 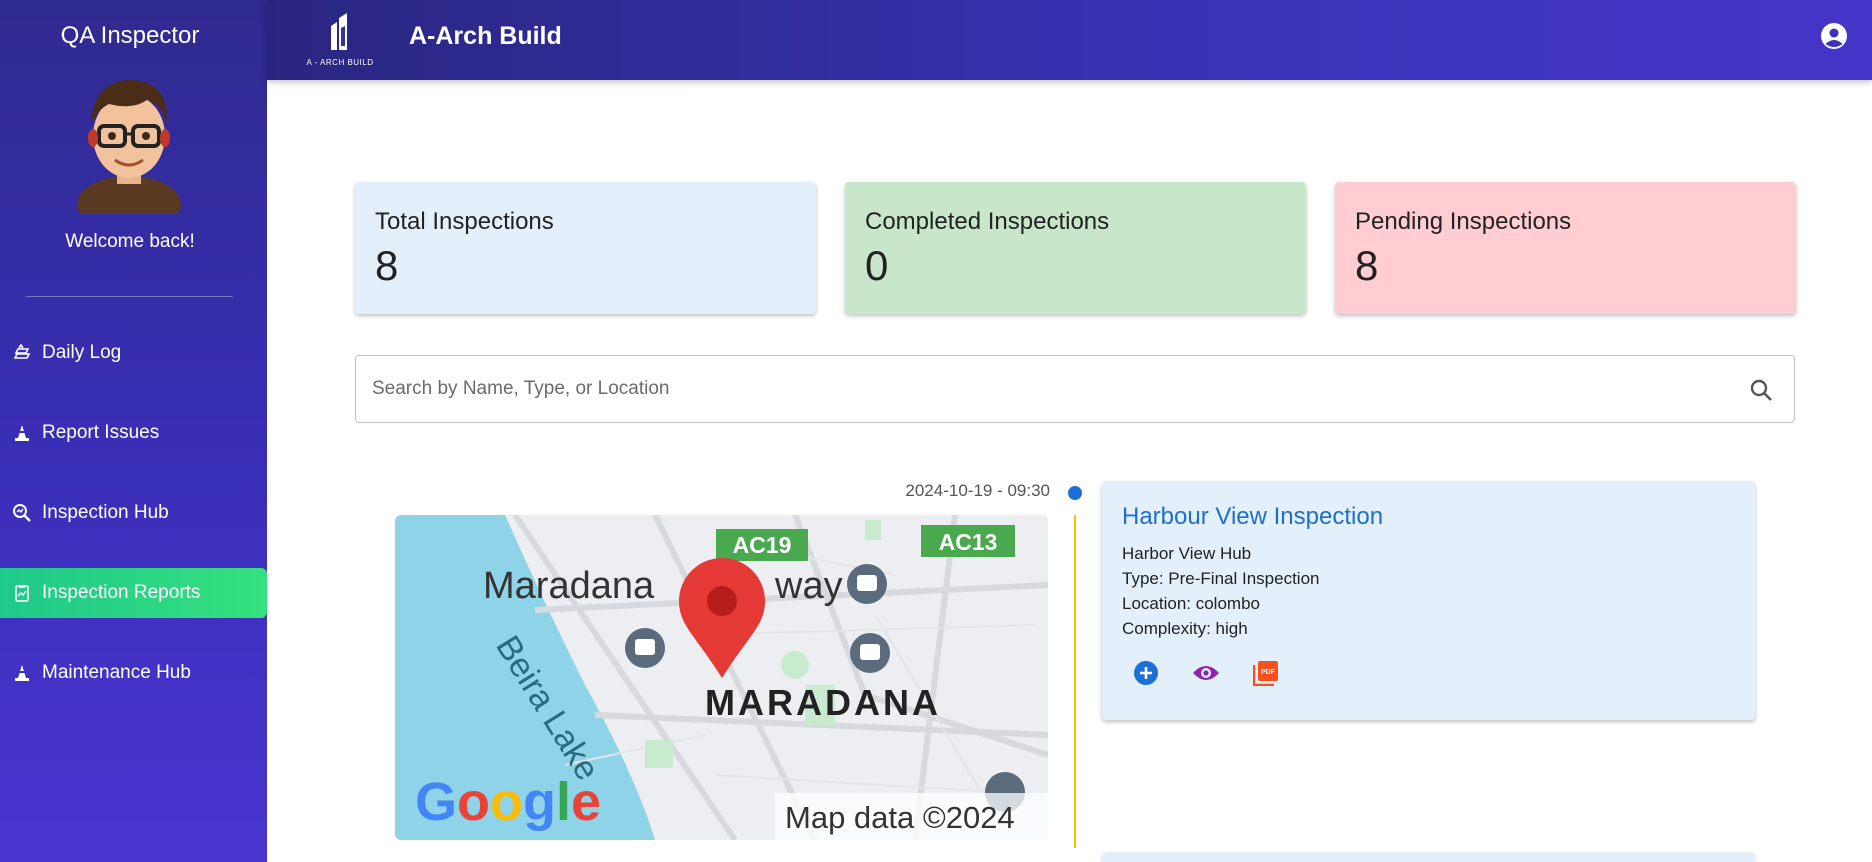 I want to click on inspection-card-next, so click(x=1428, y=858).